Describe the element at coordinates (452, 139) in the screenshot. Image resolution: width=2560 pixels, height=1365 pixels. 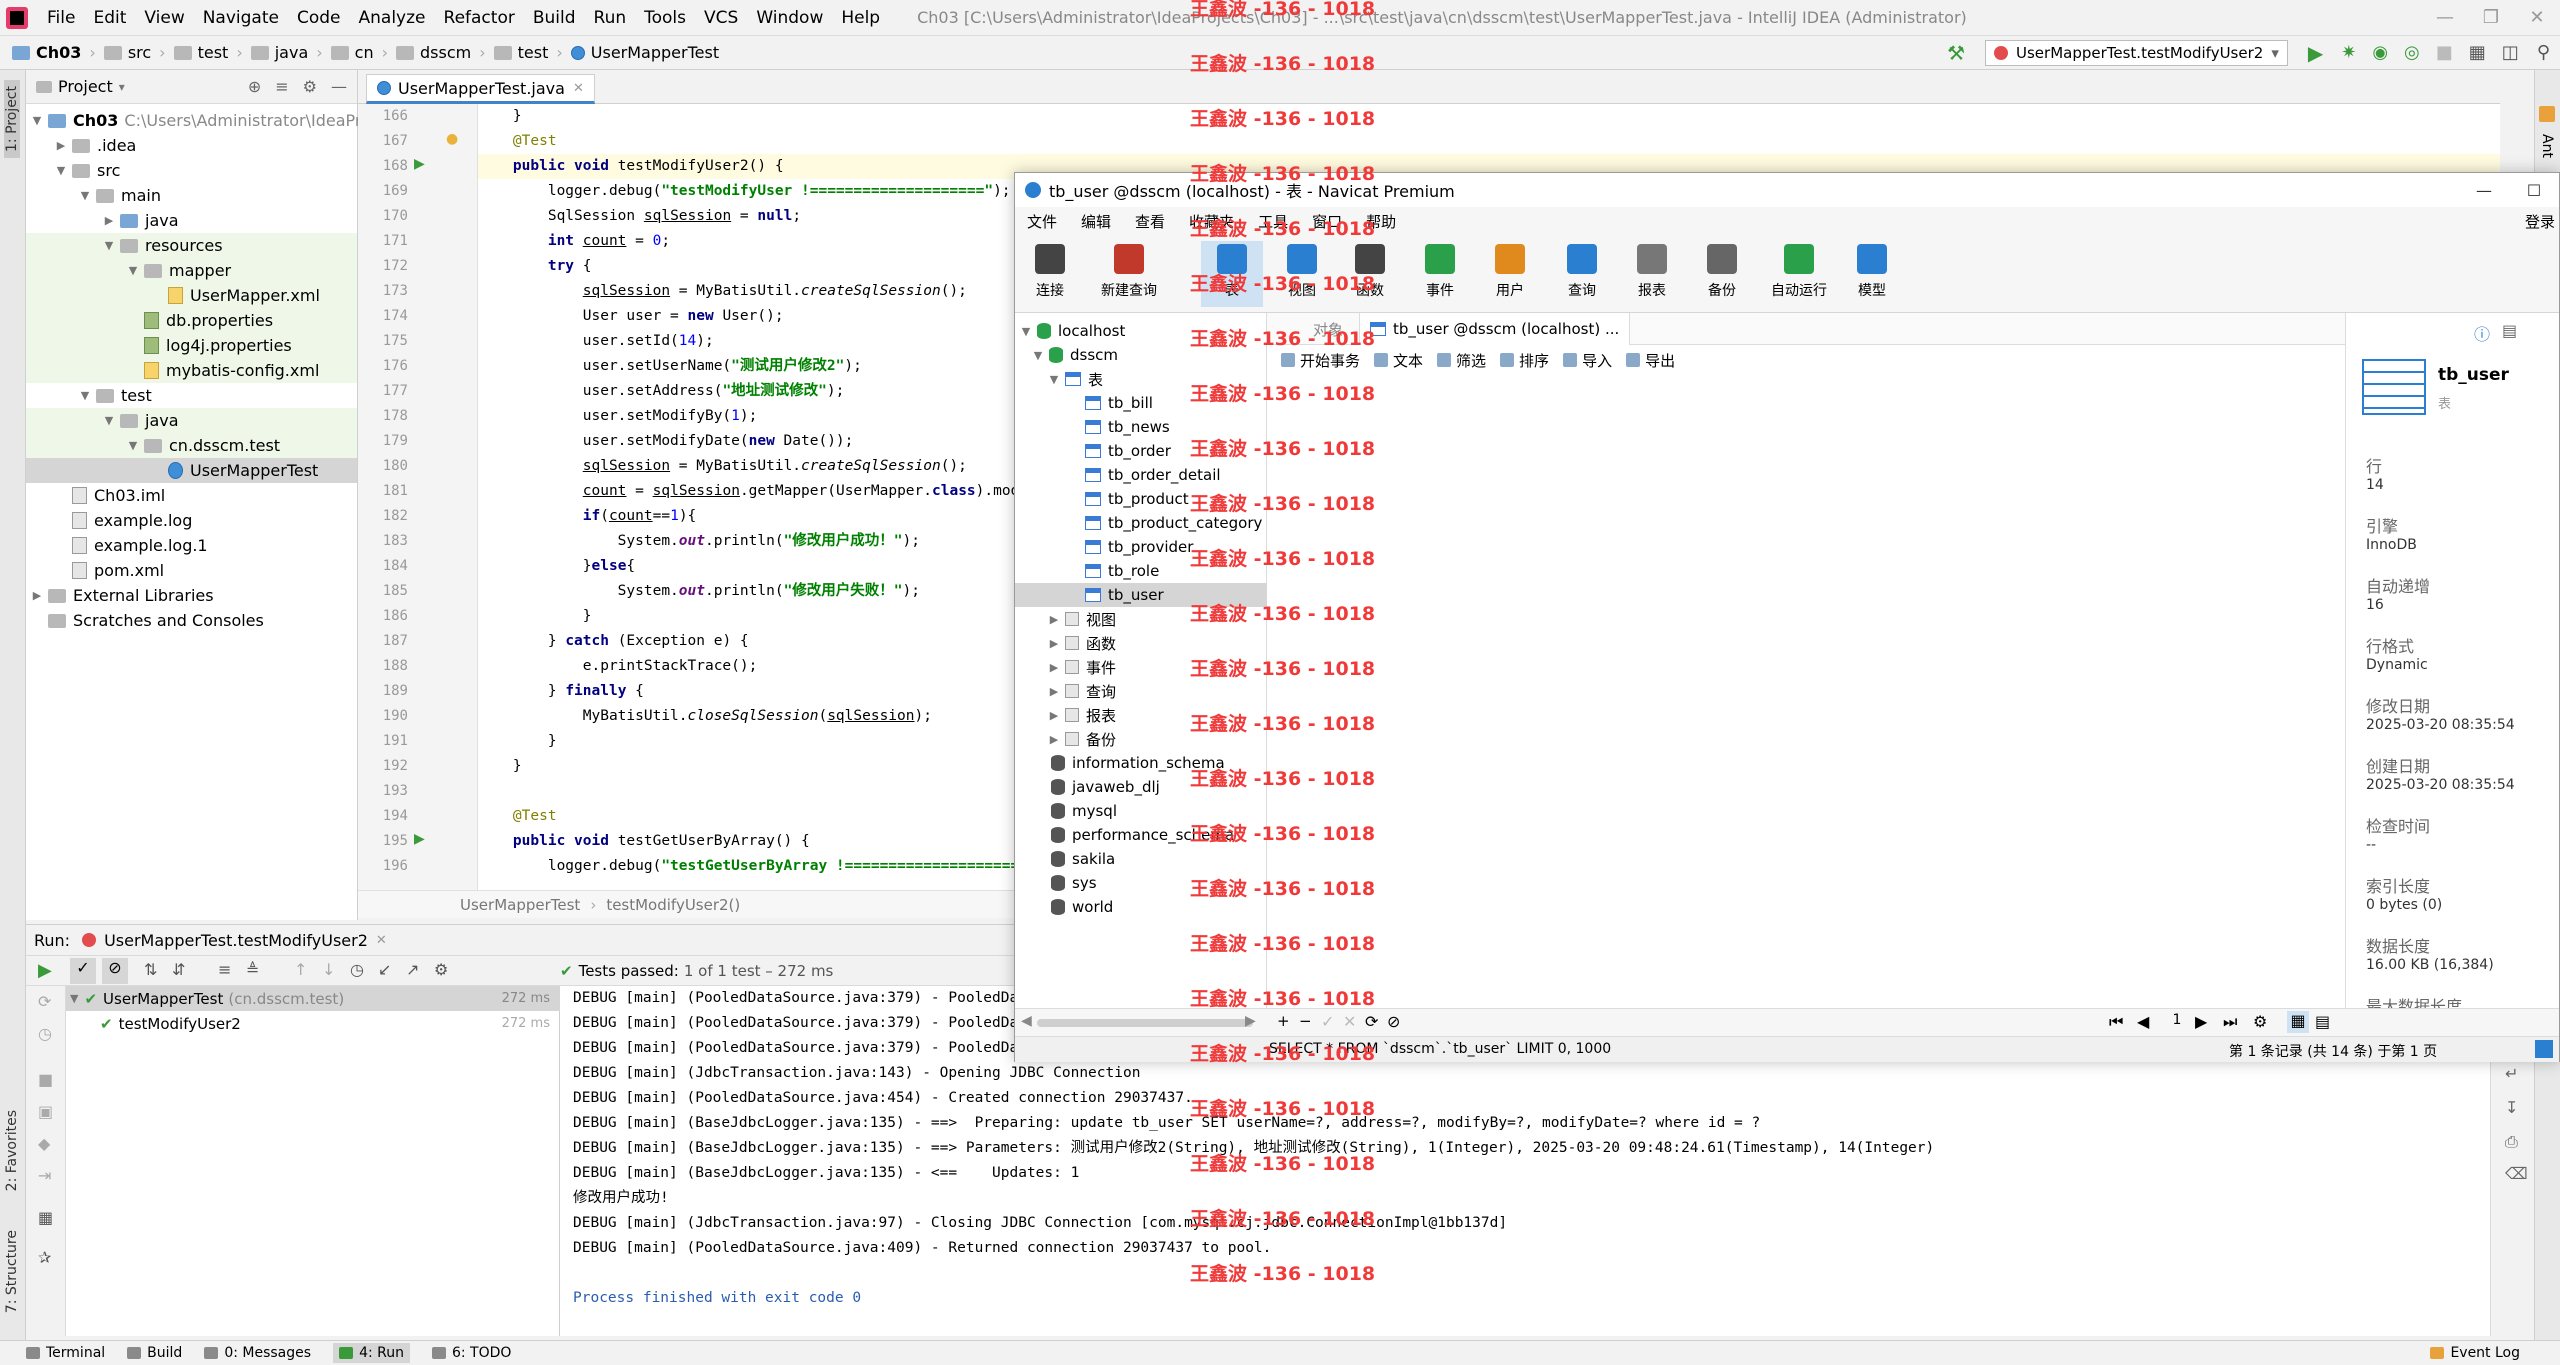
I see `intention-bulb-icon: ●` at that location.